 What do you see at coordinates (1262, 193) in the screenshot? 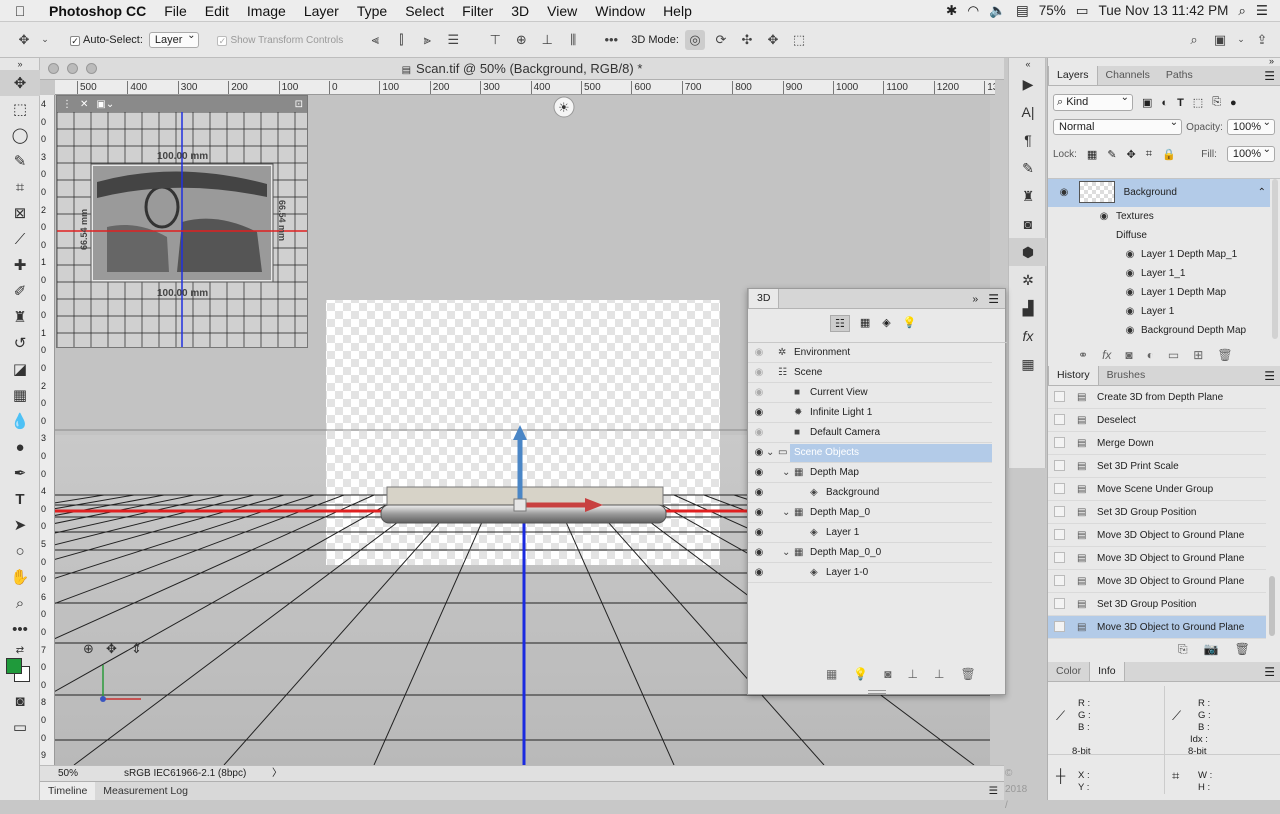
I see `collapse-layer-icon: ⌃` at bounding box center [1262, 193].